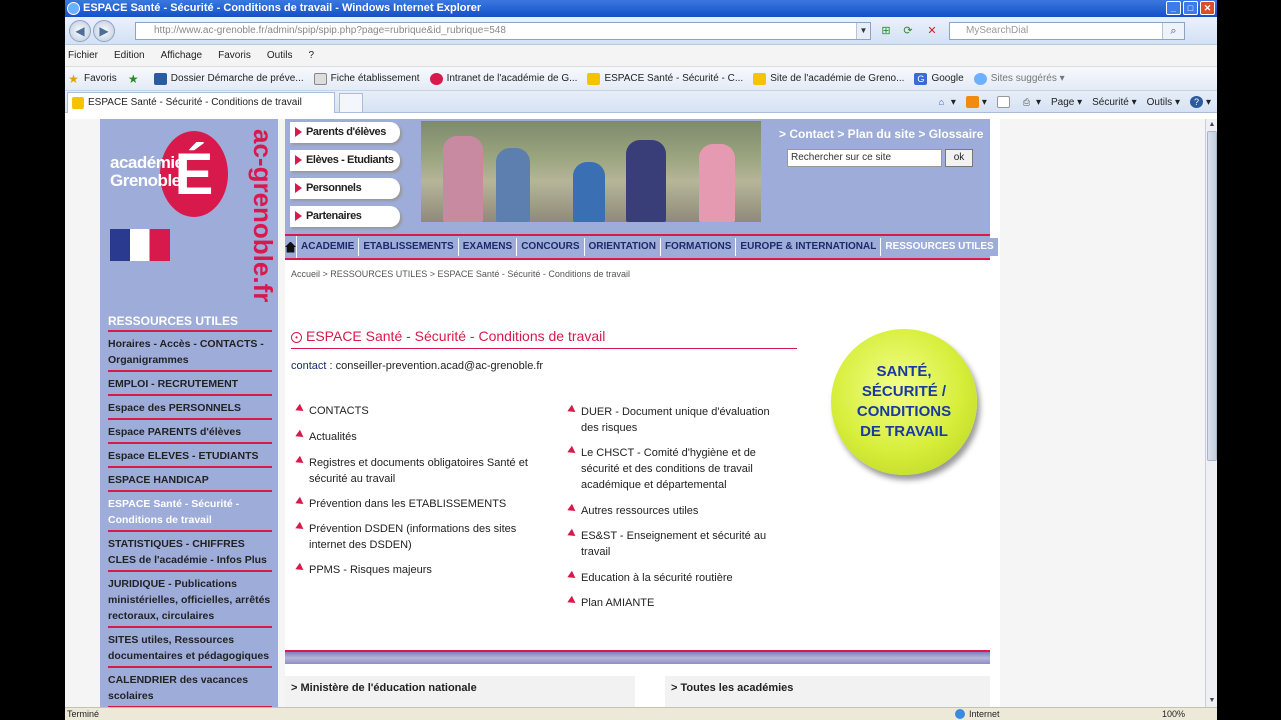 The width and height of the screenshot is (1281, 720). I want to click on audience-personnels: Personnels, so click(345, 188).